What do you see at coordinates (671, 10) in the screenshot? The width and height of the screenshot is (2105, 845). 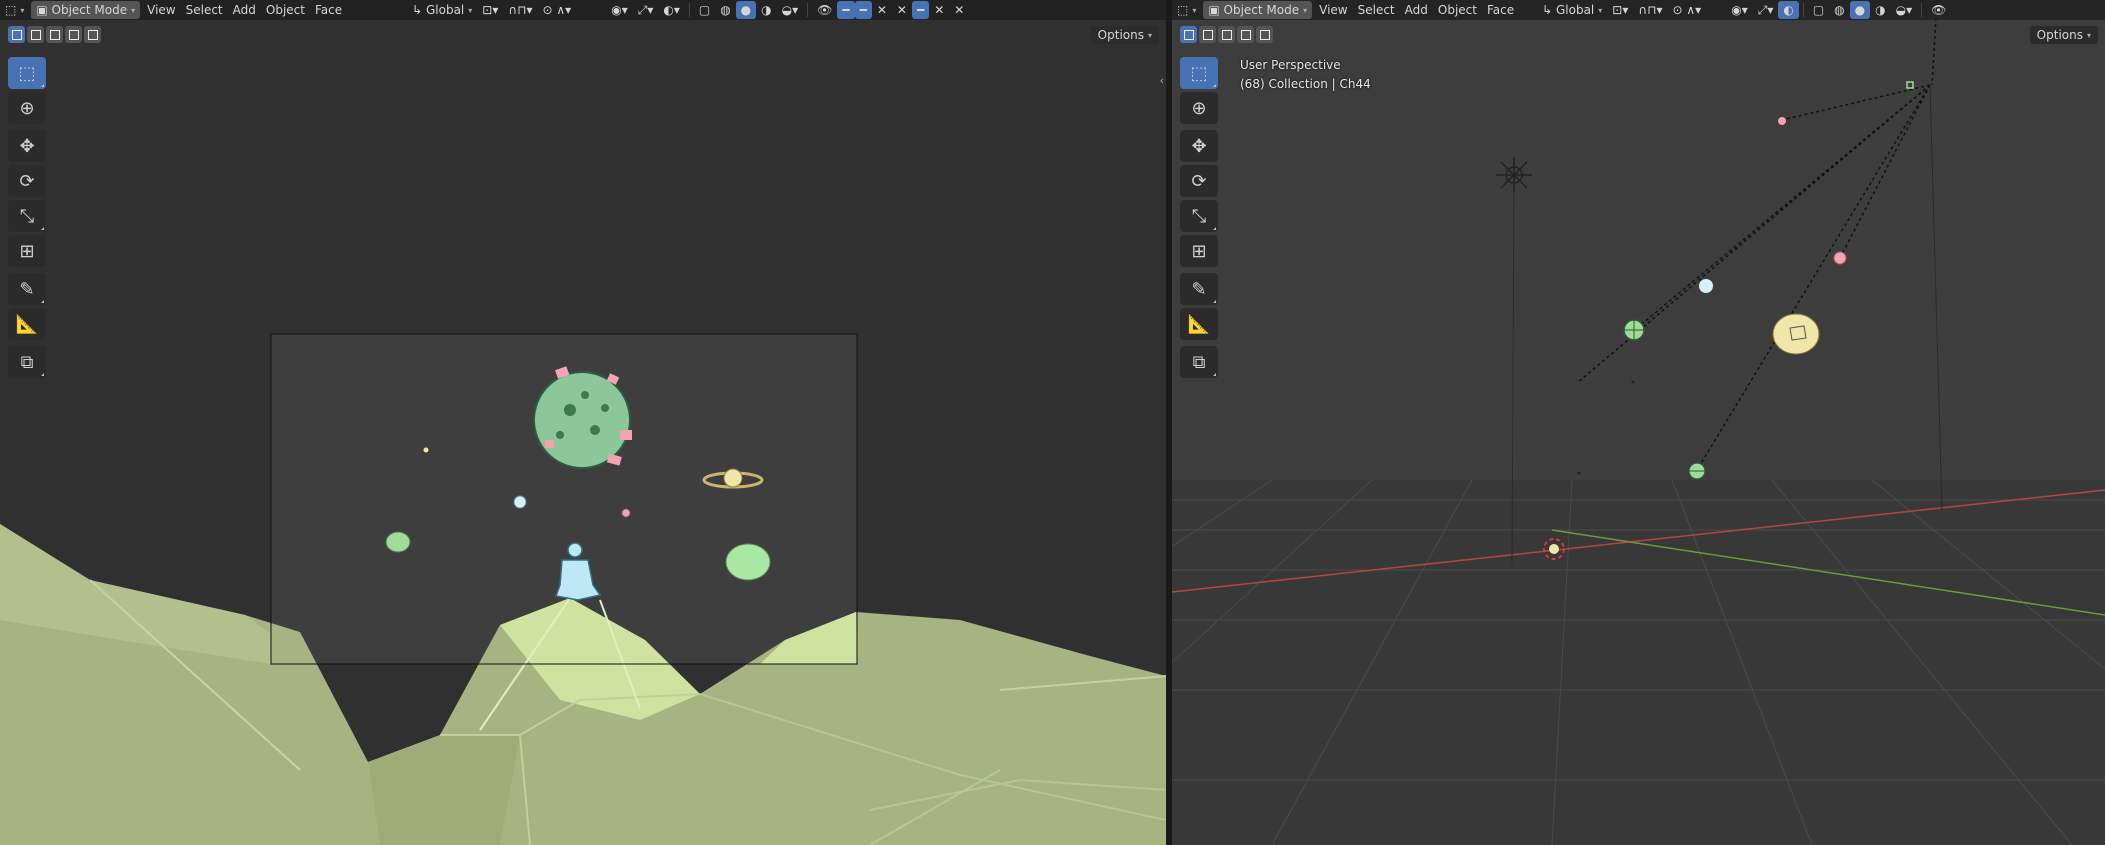 I see `overlay-icon: ◐▾` at bounding box center [671, 10].